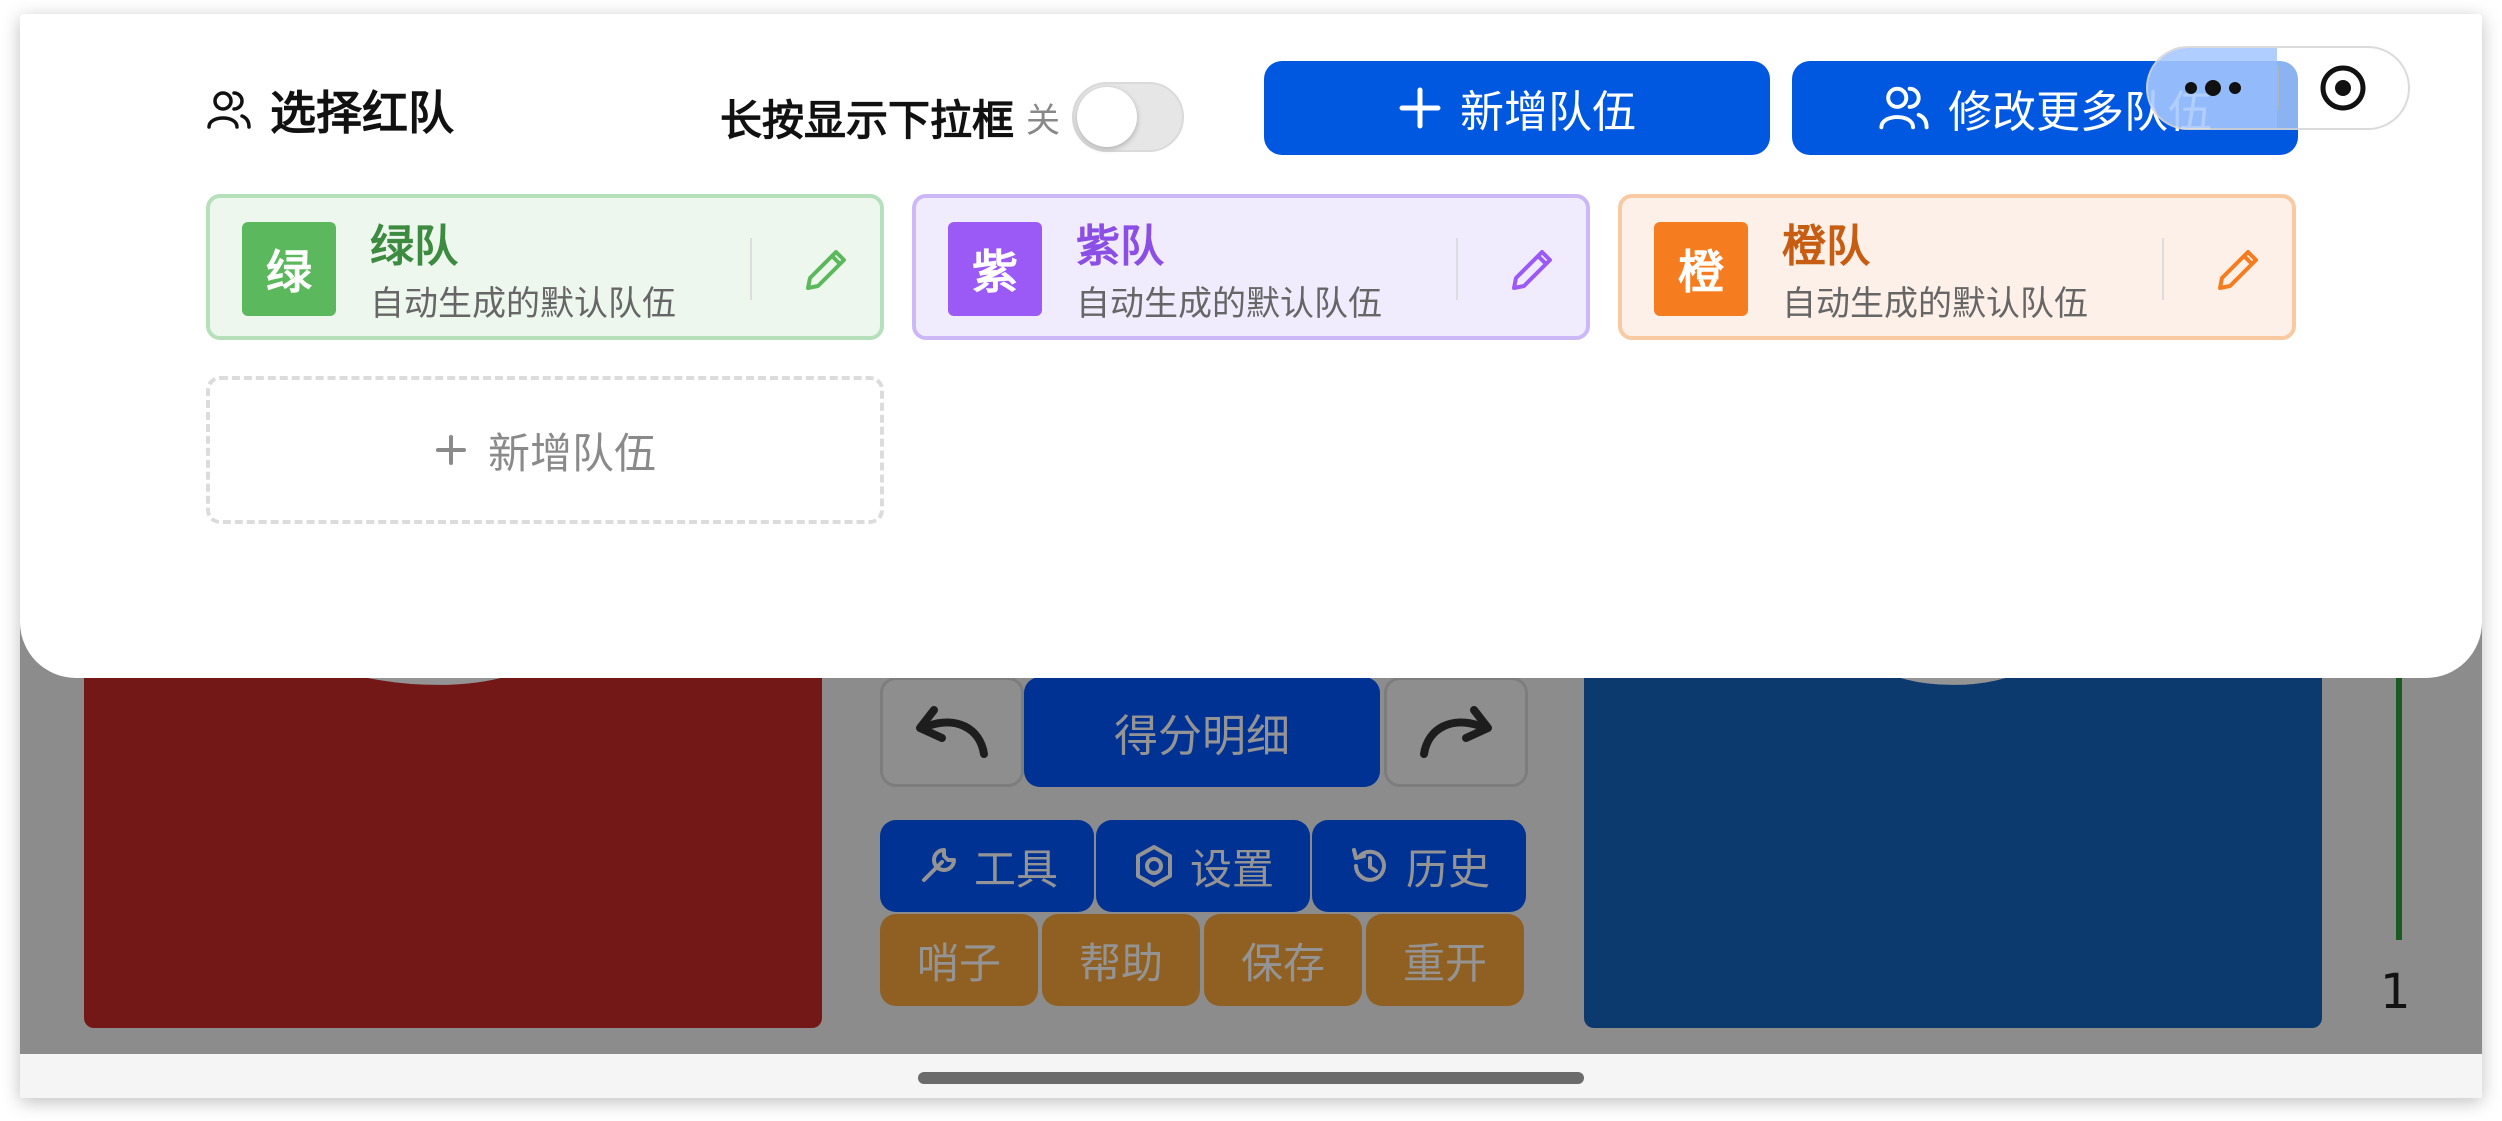  Describe the element at coordinates (362, 113) in the screenshot. I see `sheet-title-text: 选择红队` at that location.